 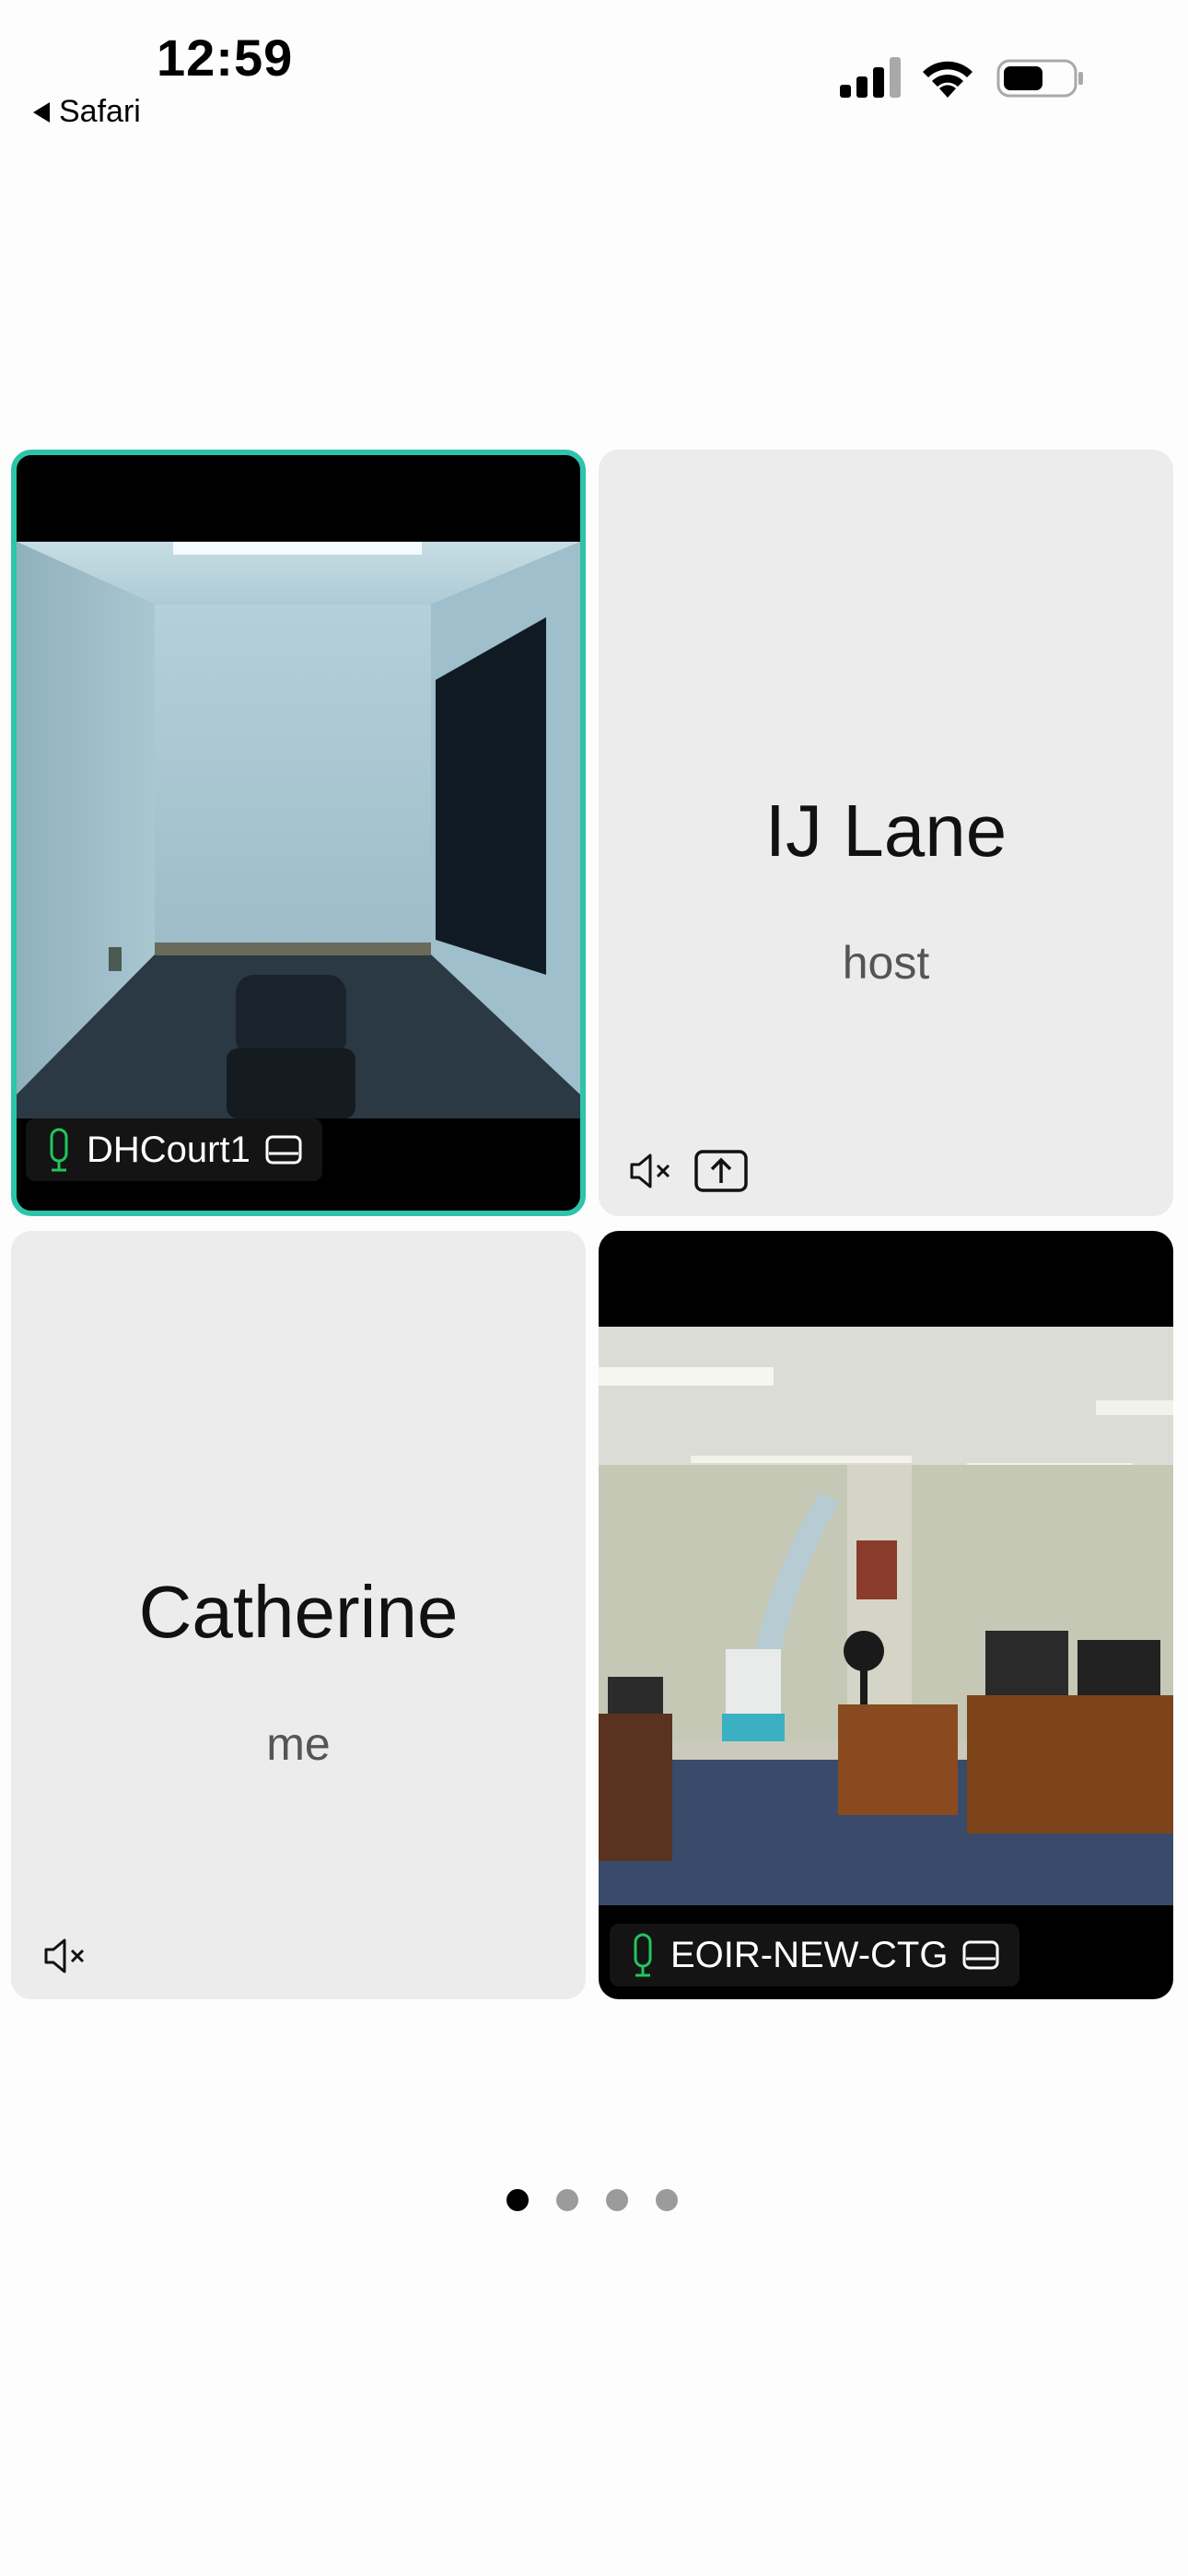 I want to click on participant-tile-eoir-new-ctg: EOIR-NEW-CTG, so click(x=886, y=1615).